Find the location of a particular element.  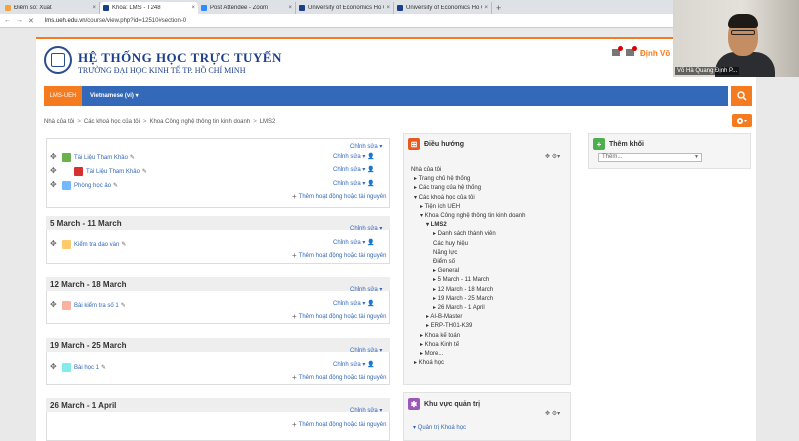

sitemap-icon: ⊞ is located at coordinates (414, 144).